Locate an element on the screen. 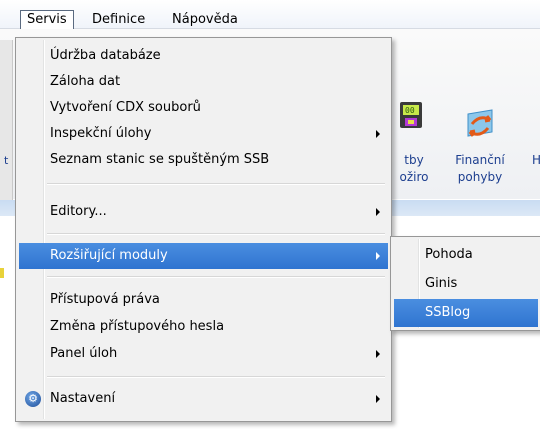 The image size is (540, 429). menubar-napoveda: Nápověda is located at coordinates (205, 20).